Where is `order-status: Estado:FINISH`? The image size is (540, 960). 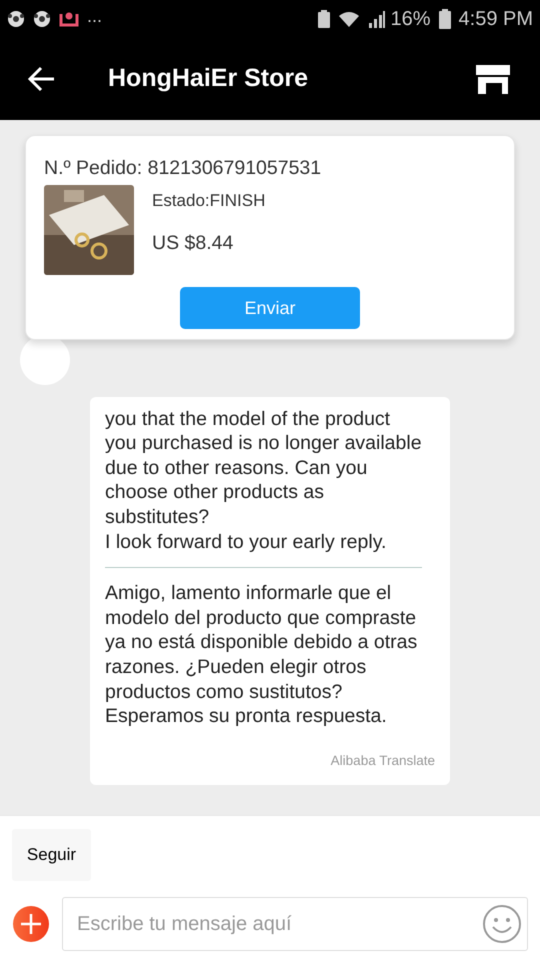 order-status: Estado:FINISH is located at coordinates (209, 201).